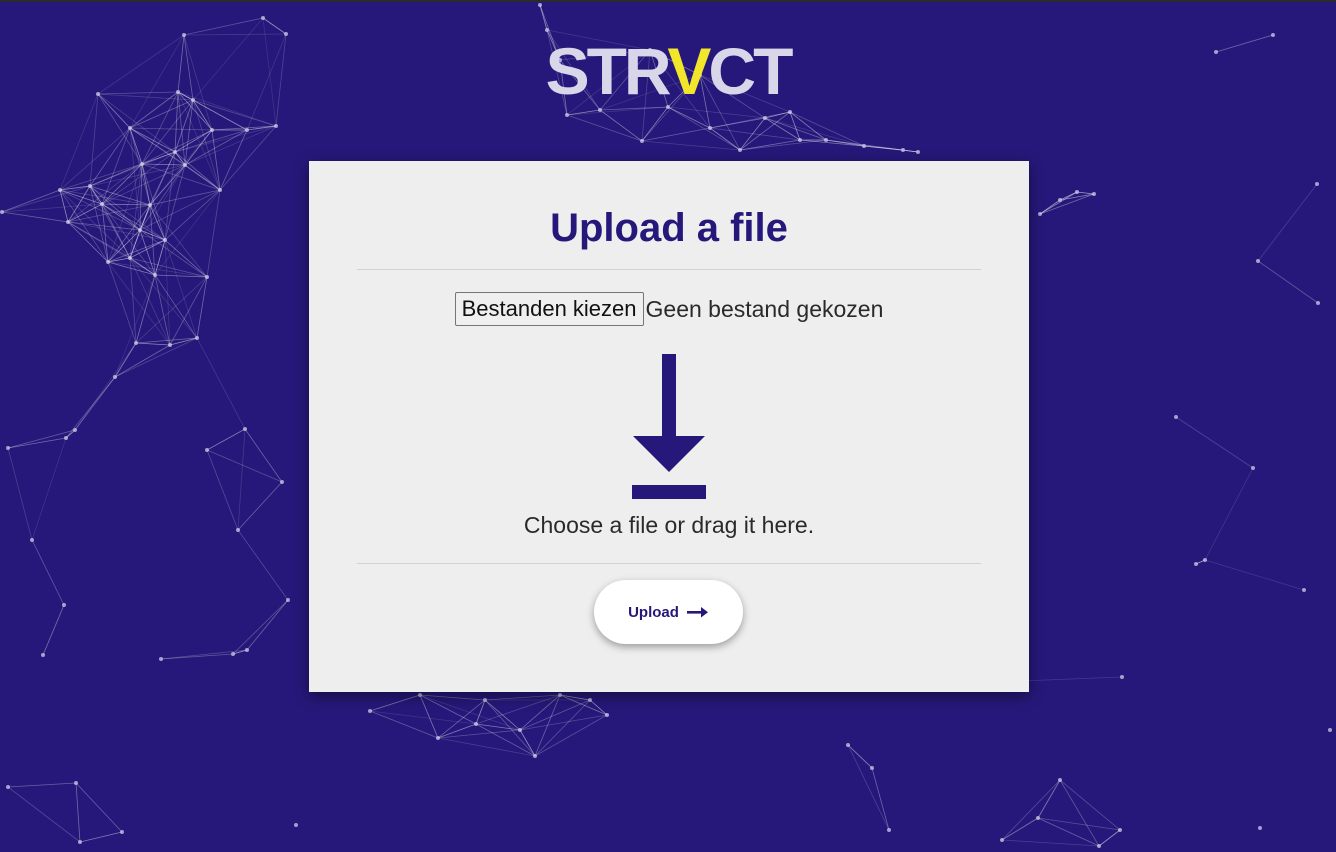 Image resolution: width=1336 pixels, height=852 pixels. Describe the element at coordinates (750, 71) in the screenshot. I see `logo-suffix: CT` at that location.